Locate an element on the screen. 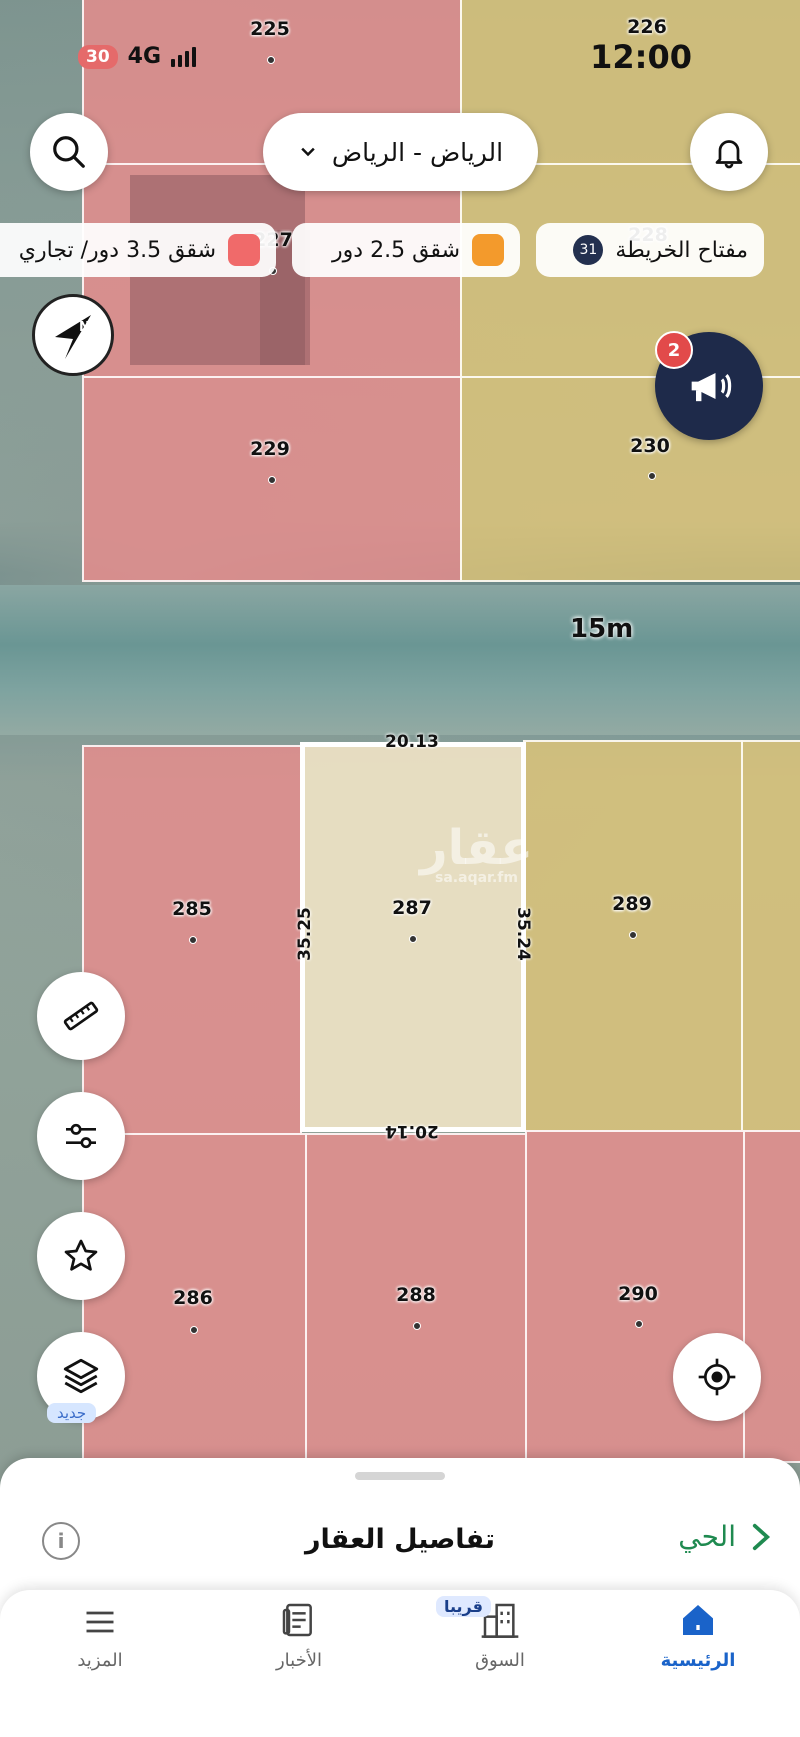  tab-label: الأخبار is located at coordinates (298, 1660).